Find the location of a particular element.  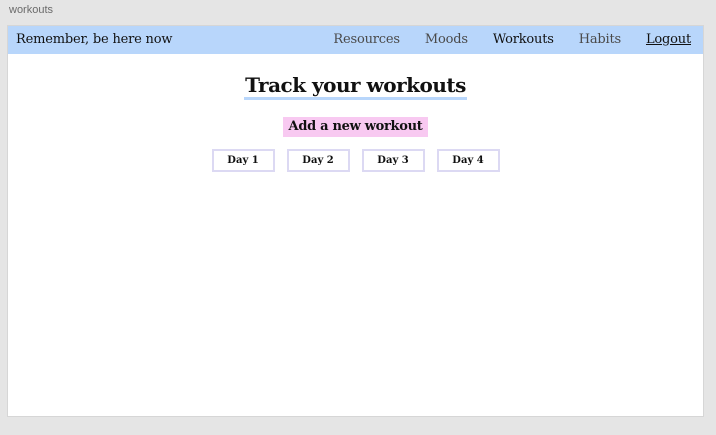

page-title: Track your workouts is located at coordinates (355, 86).